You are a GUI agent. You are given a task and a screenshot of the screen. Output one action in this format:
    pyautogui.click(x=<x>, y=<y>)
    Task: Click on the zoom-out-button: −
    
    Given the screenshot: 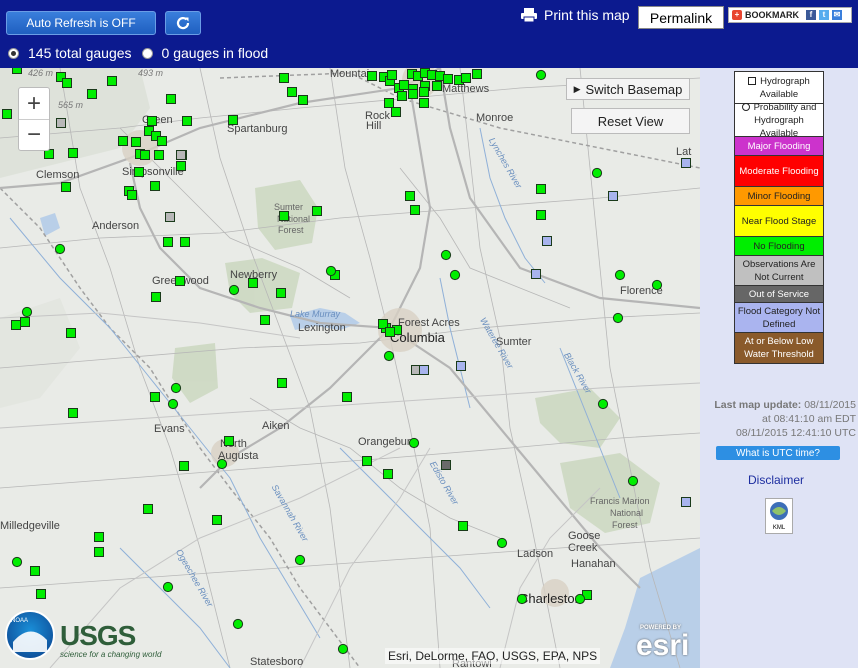 What is the action you would take?
    pyautogui.click(x=34, y=134)
    